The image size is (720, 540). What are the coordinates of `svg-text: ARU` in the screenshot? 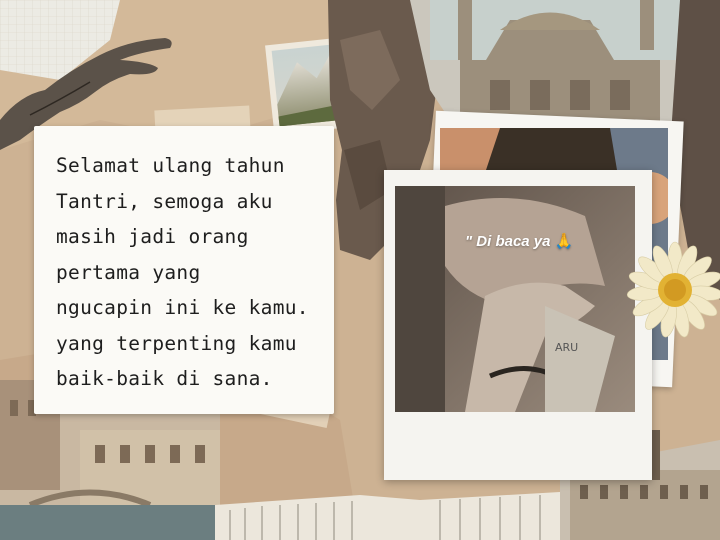 It's located at (566, 347).